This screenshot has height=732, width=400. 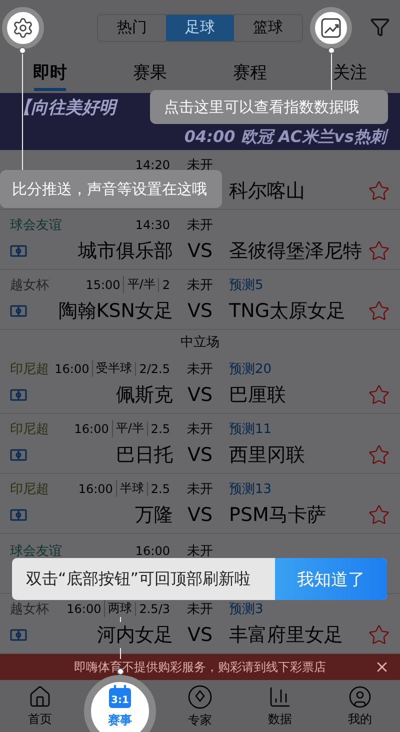 What do you see at coordinates (138, 579) in the screenshot?
I see `tooltip-text: 双击“底部按钮”可回顶部刷新啦` at bounding box center [138, 579].